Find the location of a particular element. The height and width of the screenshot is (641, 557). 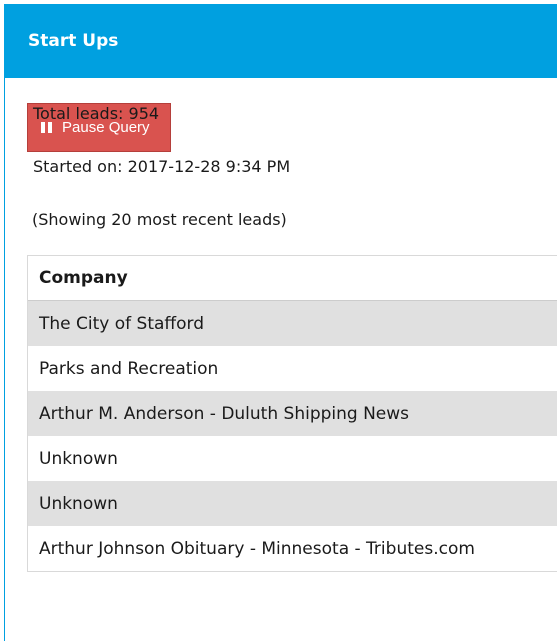

table-row: Parks and Recreation is located at coordinates (292, 368).